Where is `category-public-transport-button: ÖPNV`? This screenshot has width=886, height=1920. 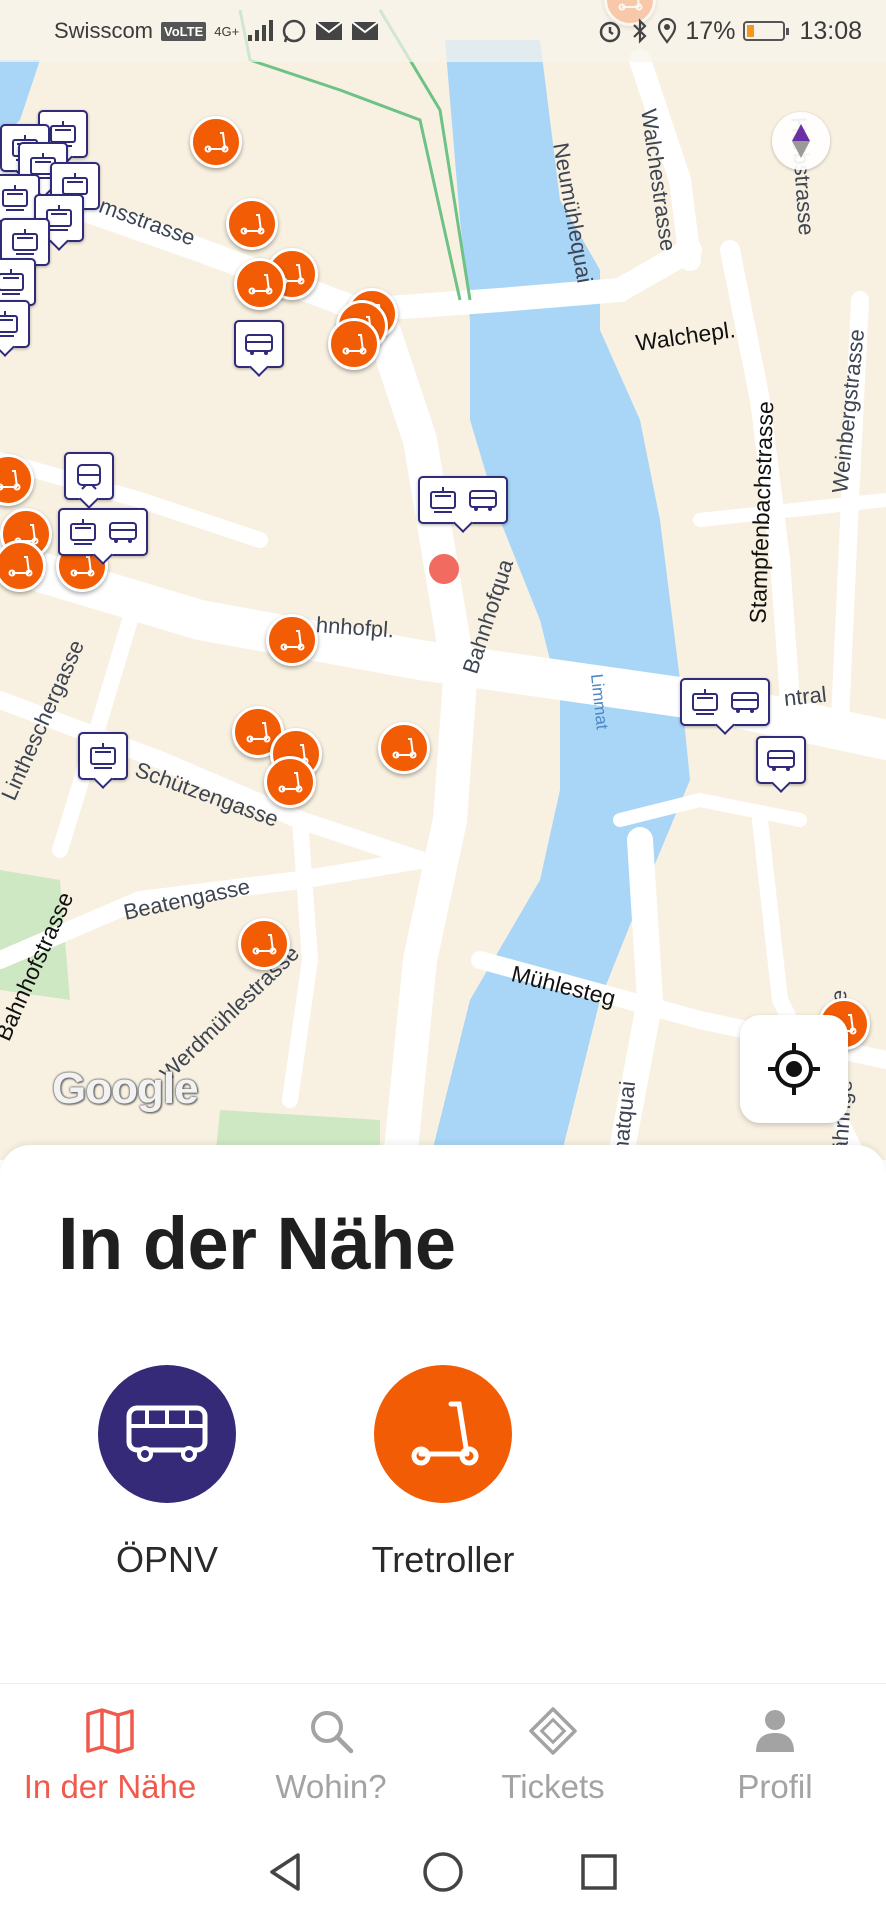
category-public-transport-button: ÖPNV is located at coordinates (167, 1473).